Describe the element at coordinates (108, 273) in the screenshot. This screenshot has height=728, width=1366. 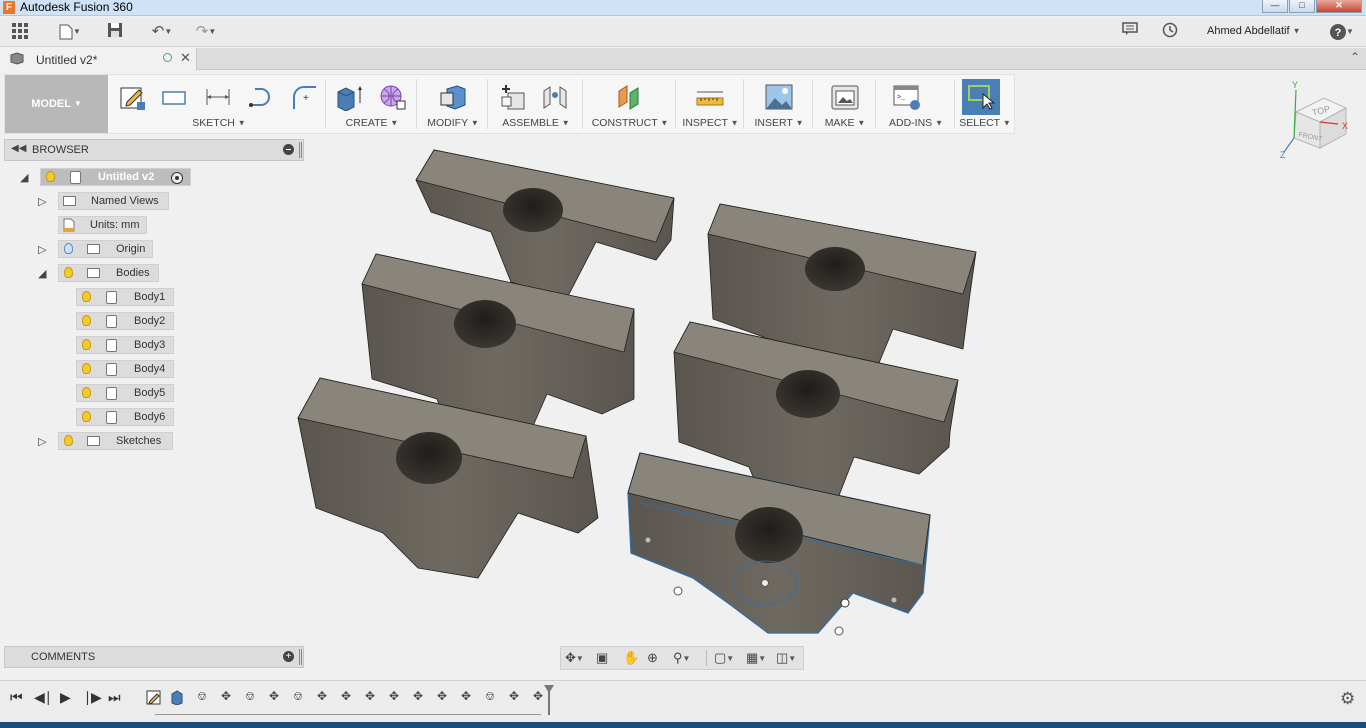
I see `tree-node-bodies: Bodies` at that location.